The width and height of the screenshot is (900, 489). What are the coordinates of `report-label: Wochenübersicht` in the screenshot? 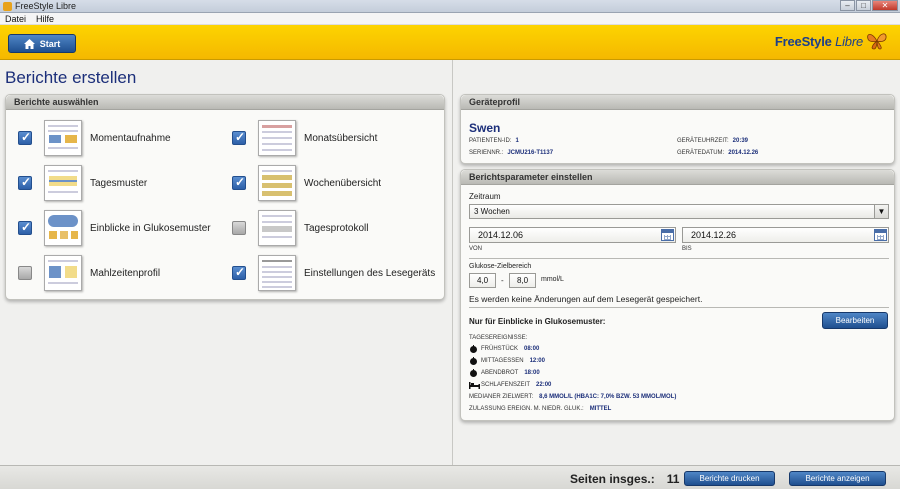 It's located at (343, 183).